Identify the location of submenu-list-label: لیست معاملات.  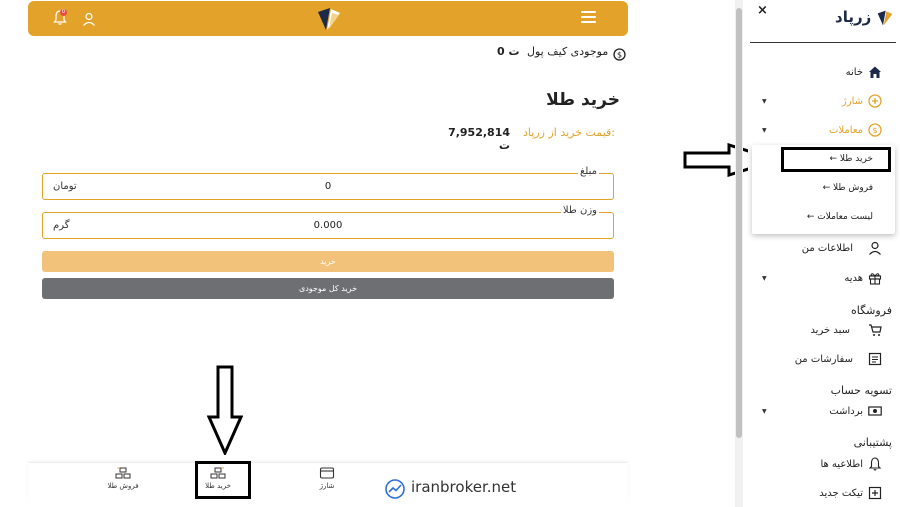
(845, 217).